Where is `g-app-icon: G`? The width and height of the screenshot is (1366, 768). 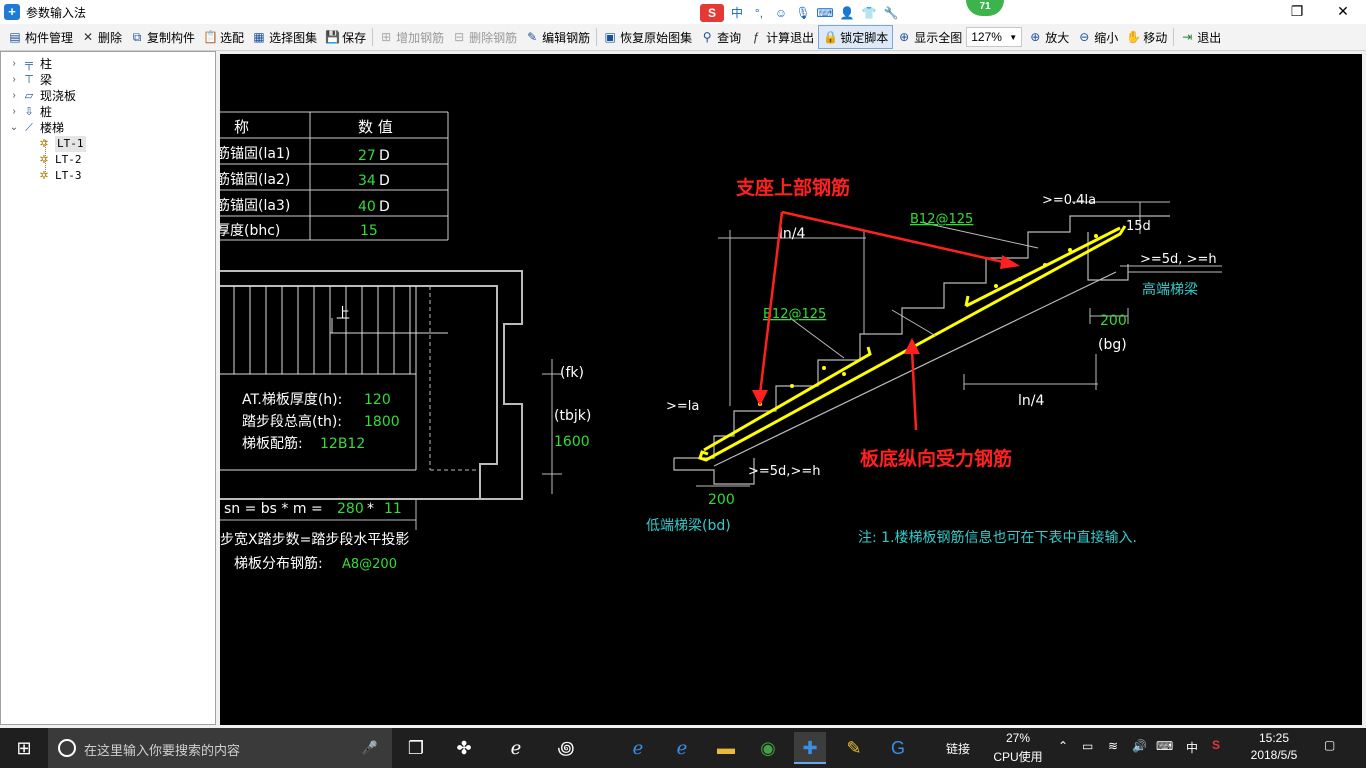 g-app-icon: G is located at coordinates (898, 748).